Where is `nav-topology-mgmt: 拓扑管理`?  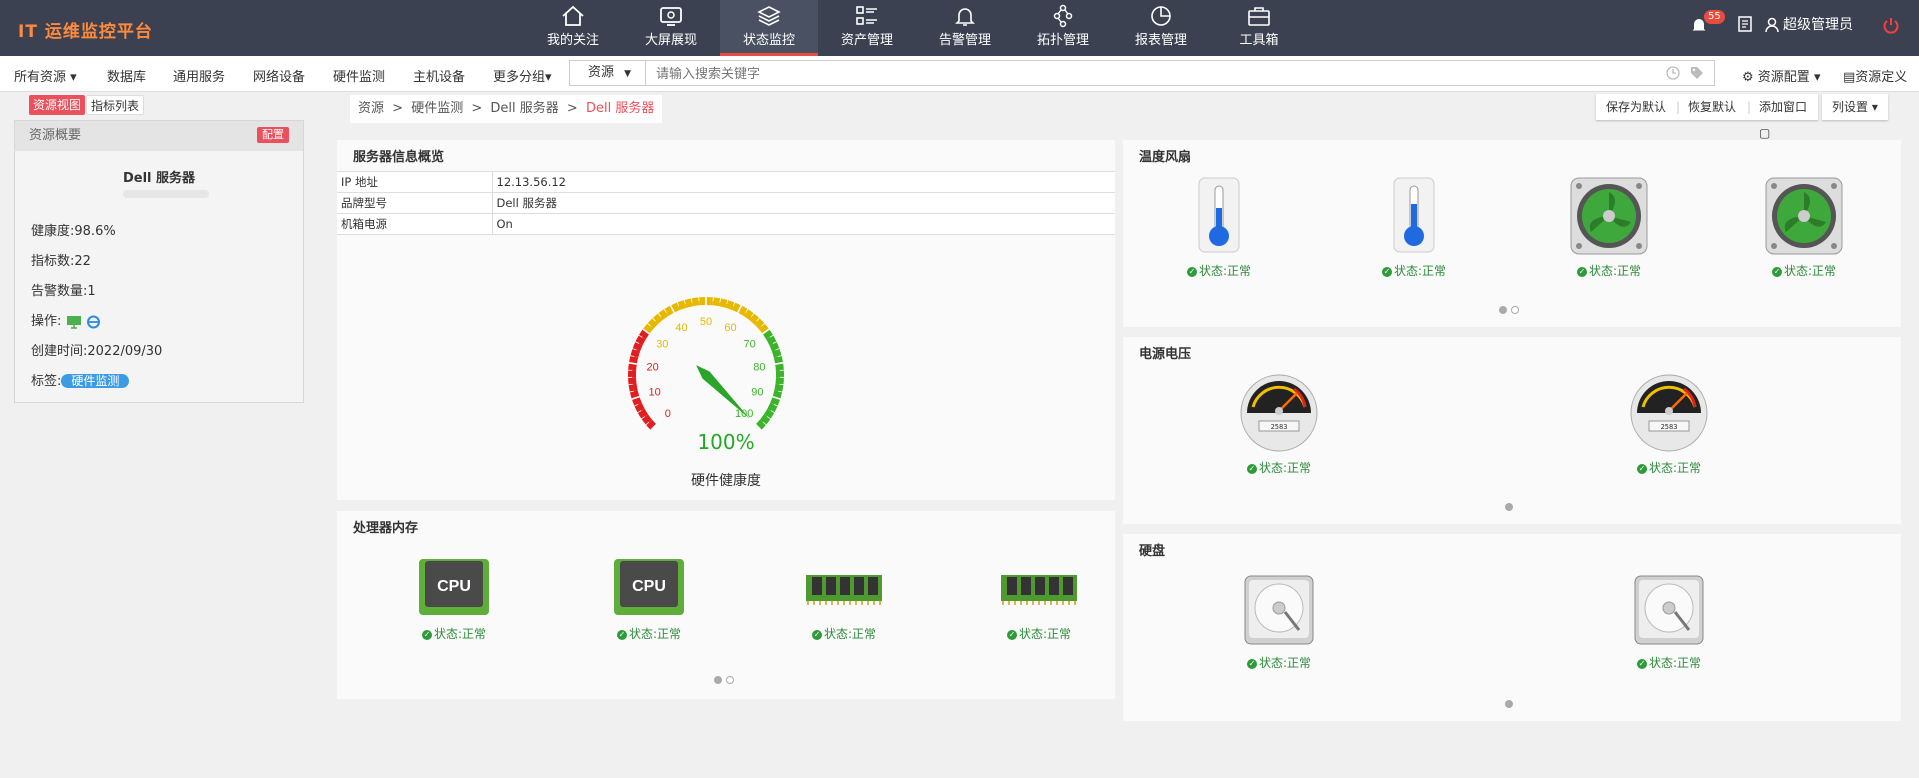
nav-topology-mgmt: 拓扑管理 is located at coordinates (1063, 28).